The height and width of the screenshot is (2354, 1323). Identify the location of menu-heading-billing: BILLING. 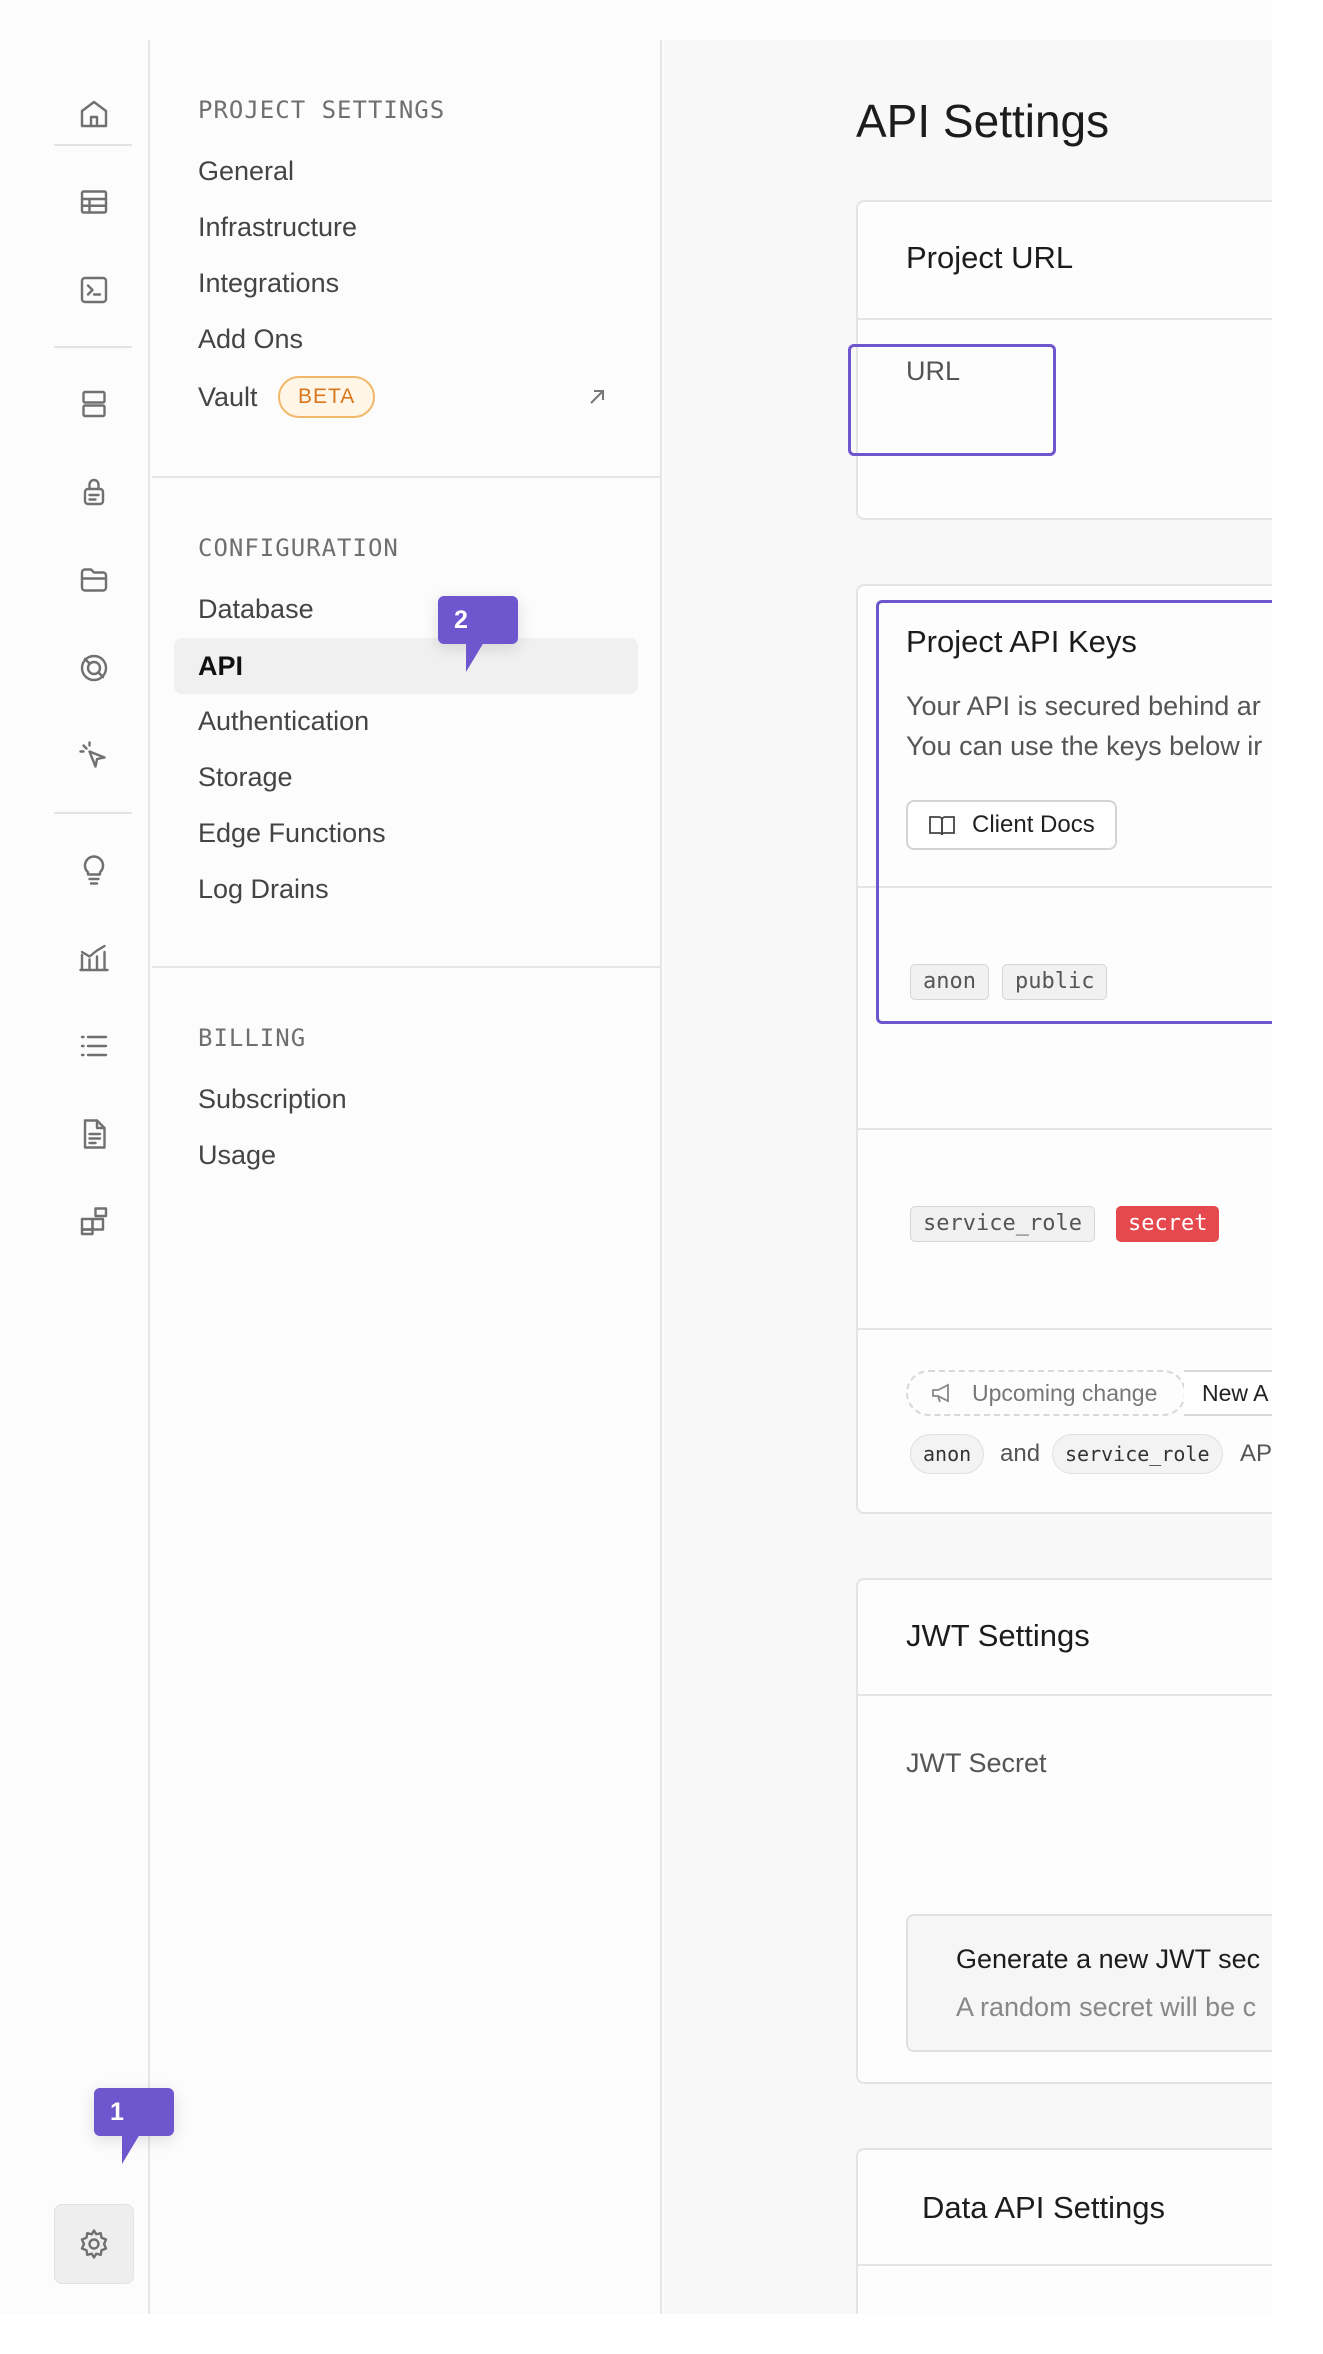
(252, 1038).